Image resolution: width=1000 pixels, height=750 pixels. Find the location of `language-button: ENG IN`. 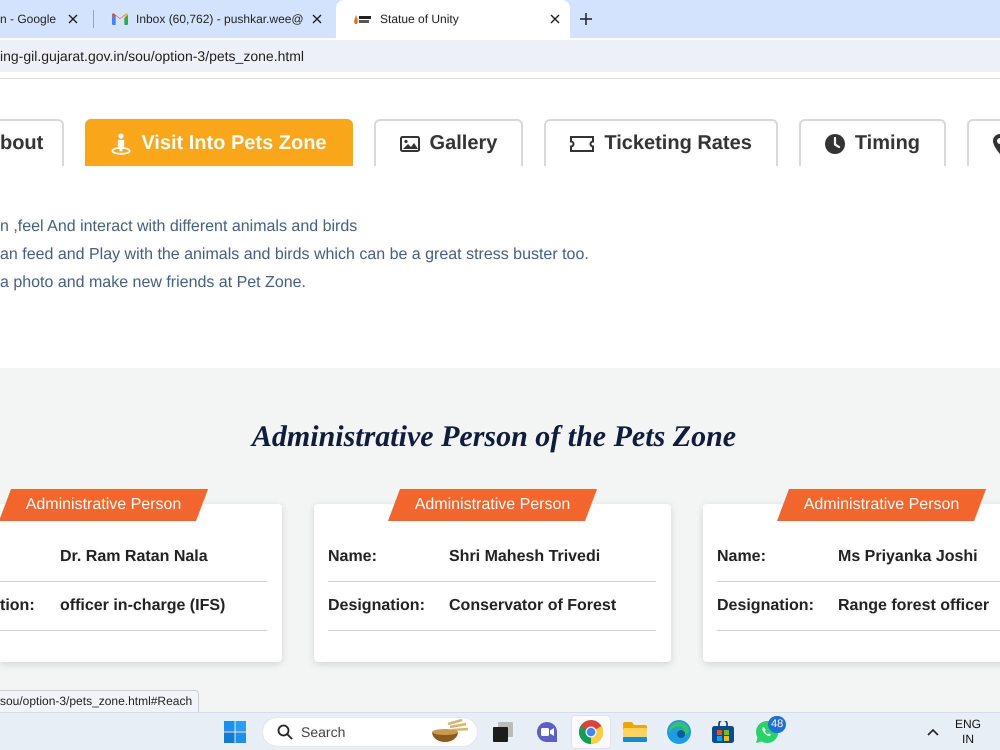

language-button: ENG IN is located at coordinates (967, 731).